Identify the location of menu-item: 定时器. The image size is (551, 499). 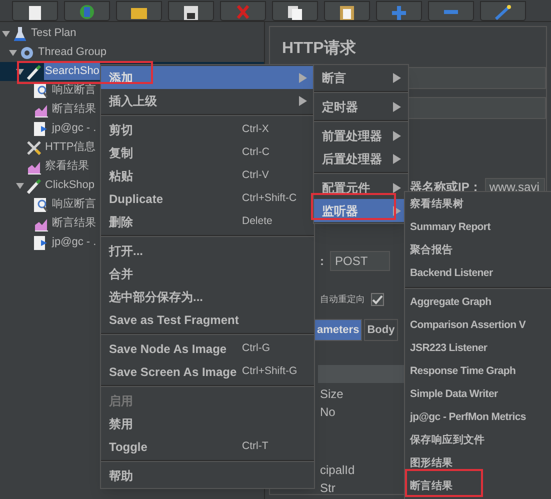
(361, 106).